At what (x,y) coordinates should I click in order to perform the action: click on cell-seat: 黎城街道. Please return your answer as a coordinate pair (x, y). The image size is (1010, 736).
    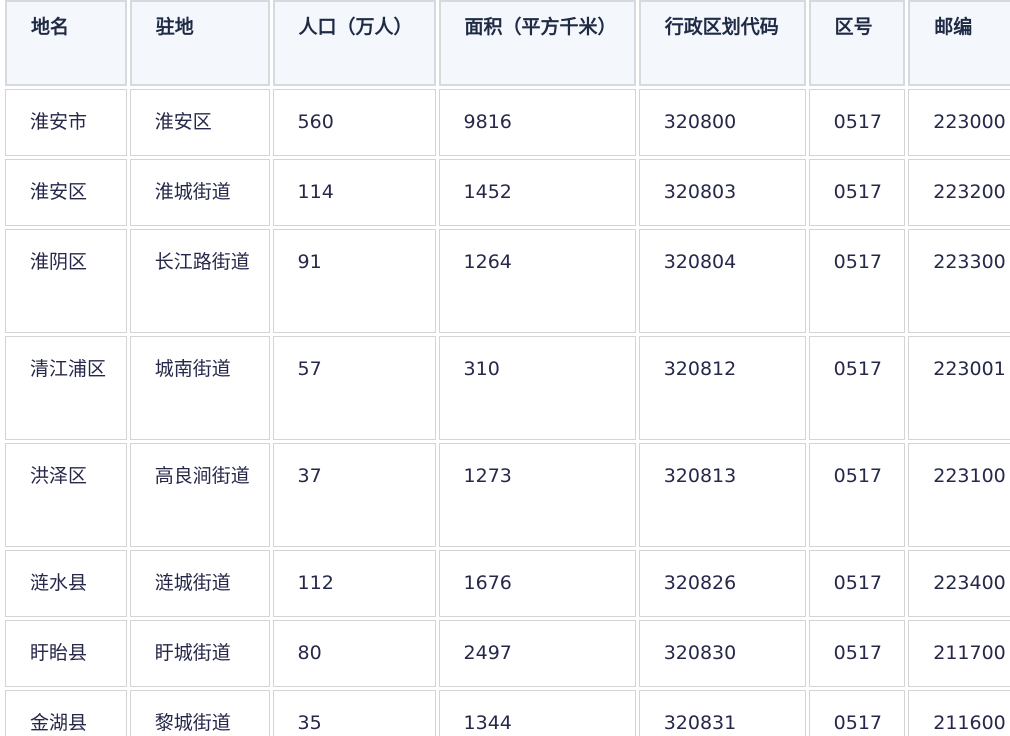
    Looking at the image, I should click on (199, 713).